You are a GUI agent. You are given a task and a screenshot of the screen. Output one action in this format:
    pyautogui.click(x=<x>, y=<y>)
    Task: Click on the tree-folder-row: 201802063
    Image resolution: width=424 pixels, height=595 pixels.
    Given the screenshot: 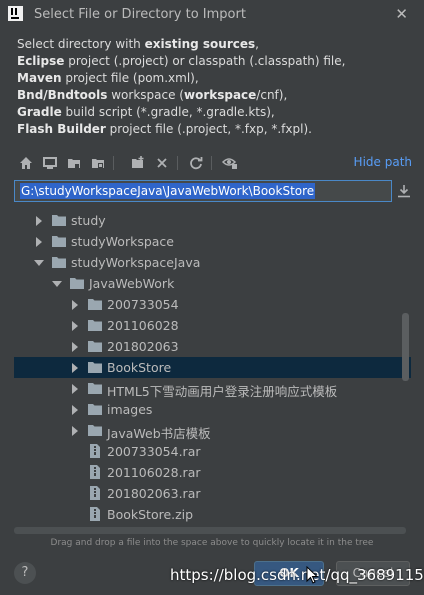 What is the action you would take?
    pyautogui.click(x=212, y=346)
    